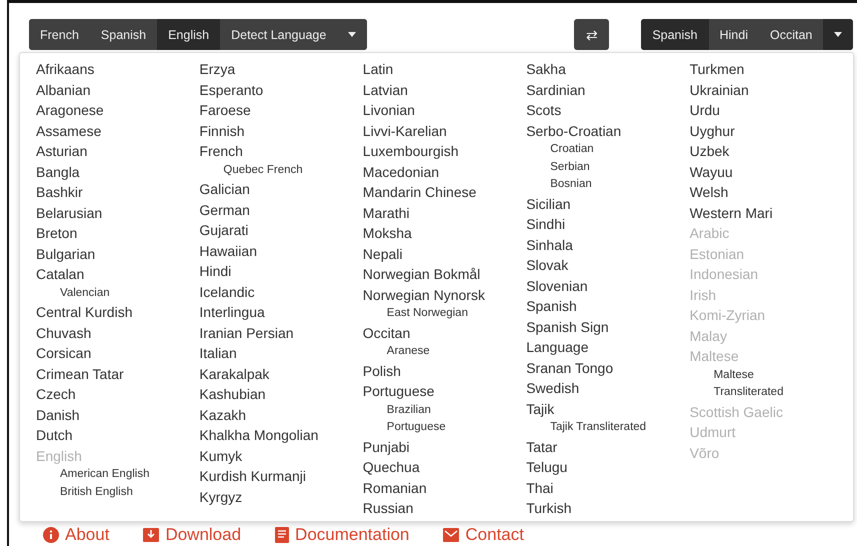  Describe the element at coordinates (597, 110) in the screenshot. I see `language-option: Scots` at that location.